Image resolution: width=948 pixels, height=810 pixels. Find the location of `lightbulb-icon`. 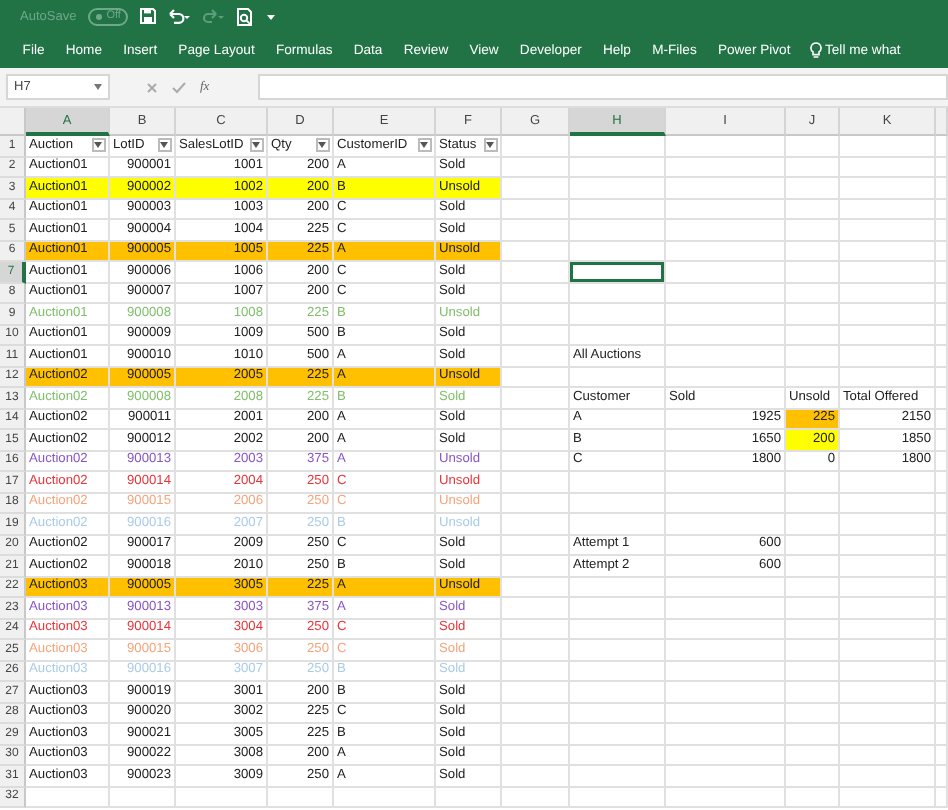

lightbulb-icon is located at coordinates (815, 50).